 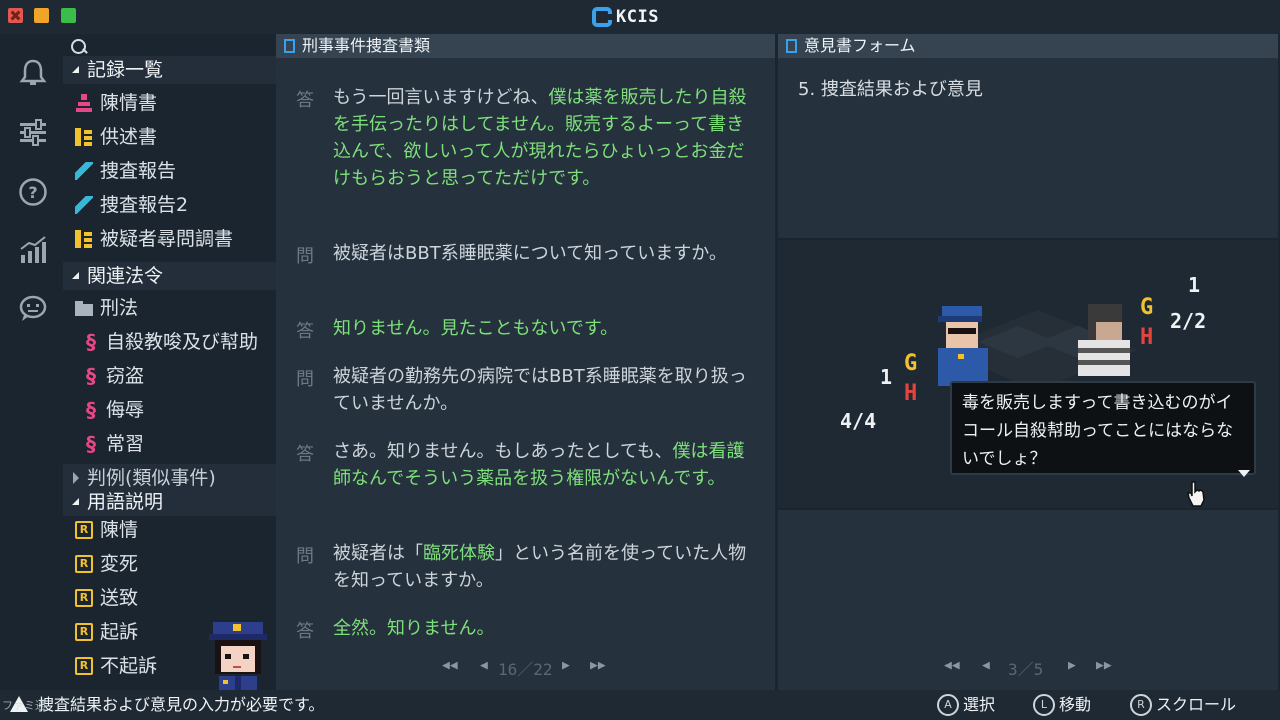 I want to click on help-icon: ?, so click(x=33, y=192).